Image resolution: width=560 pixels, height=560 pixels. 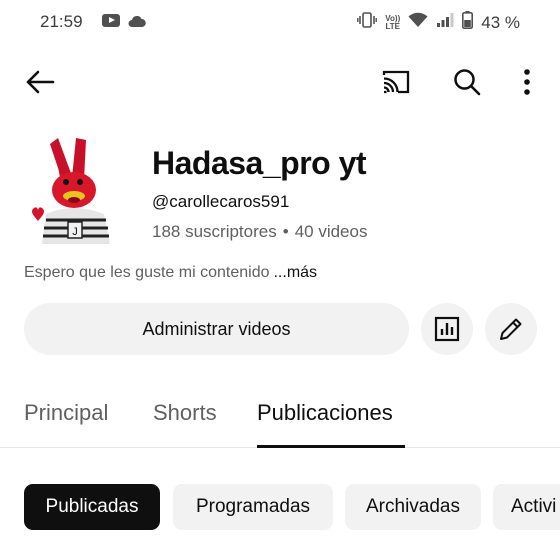 What do you see at coordinates (418, 22) in the screenshot?
I see `wifi-icon` at bounding box center [418, 22].